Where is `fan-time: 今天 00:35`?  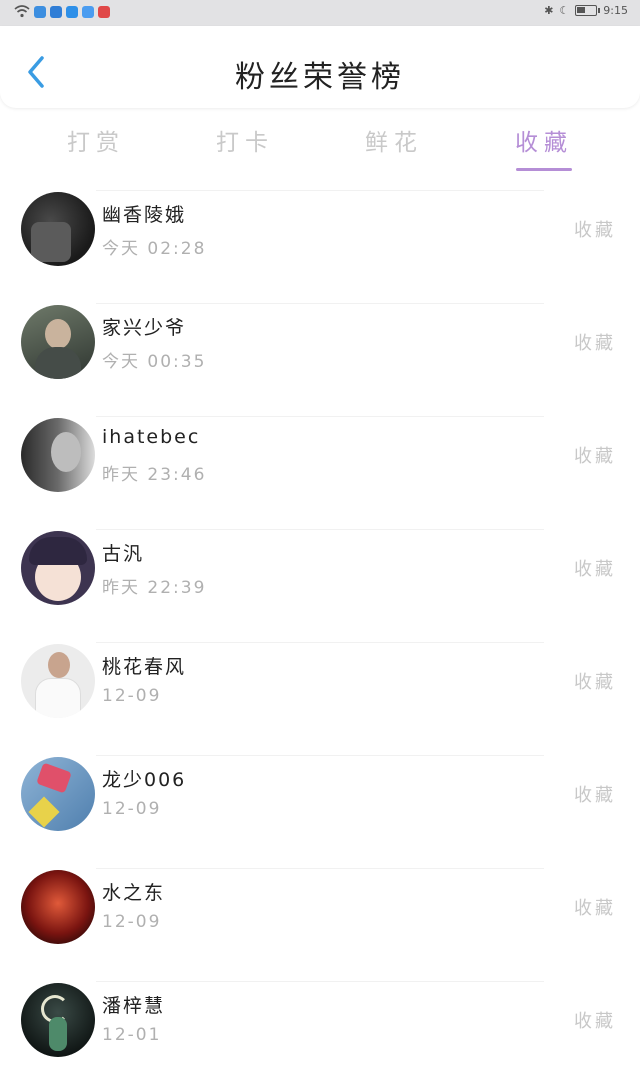
fan-time: 今天 00:35 is located at coordinates (154, 362).